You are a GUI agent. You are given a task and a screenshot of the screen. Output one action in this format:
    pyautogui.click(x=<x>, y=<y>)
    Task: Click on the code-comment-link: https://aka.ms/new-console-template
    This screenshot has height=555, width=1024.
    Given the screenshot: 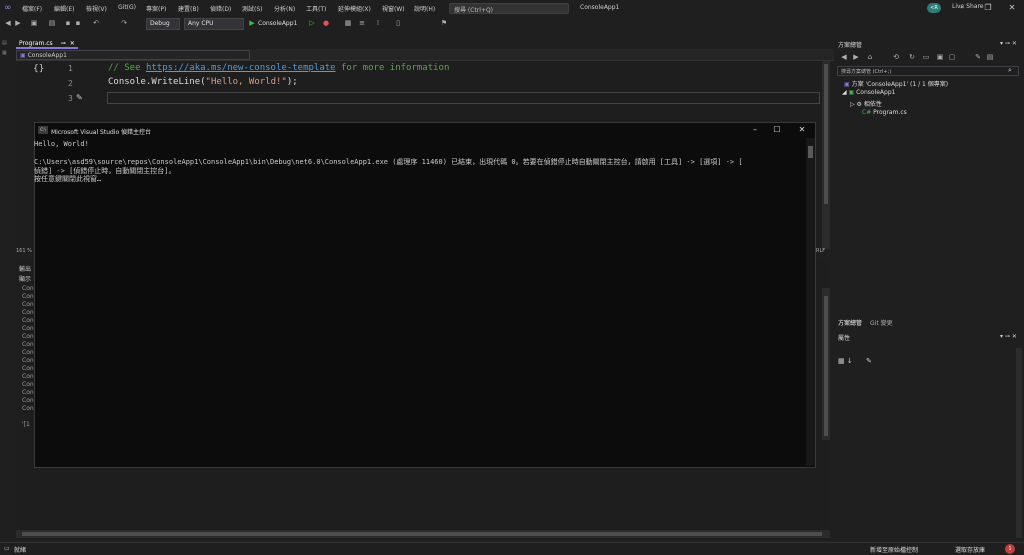 What is the action you would take?
    pyautogui.click(x=241, y=68)
    